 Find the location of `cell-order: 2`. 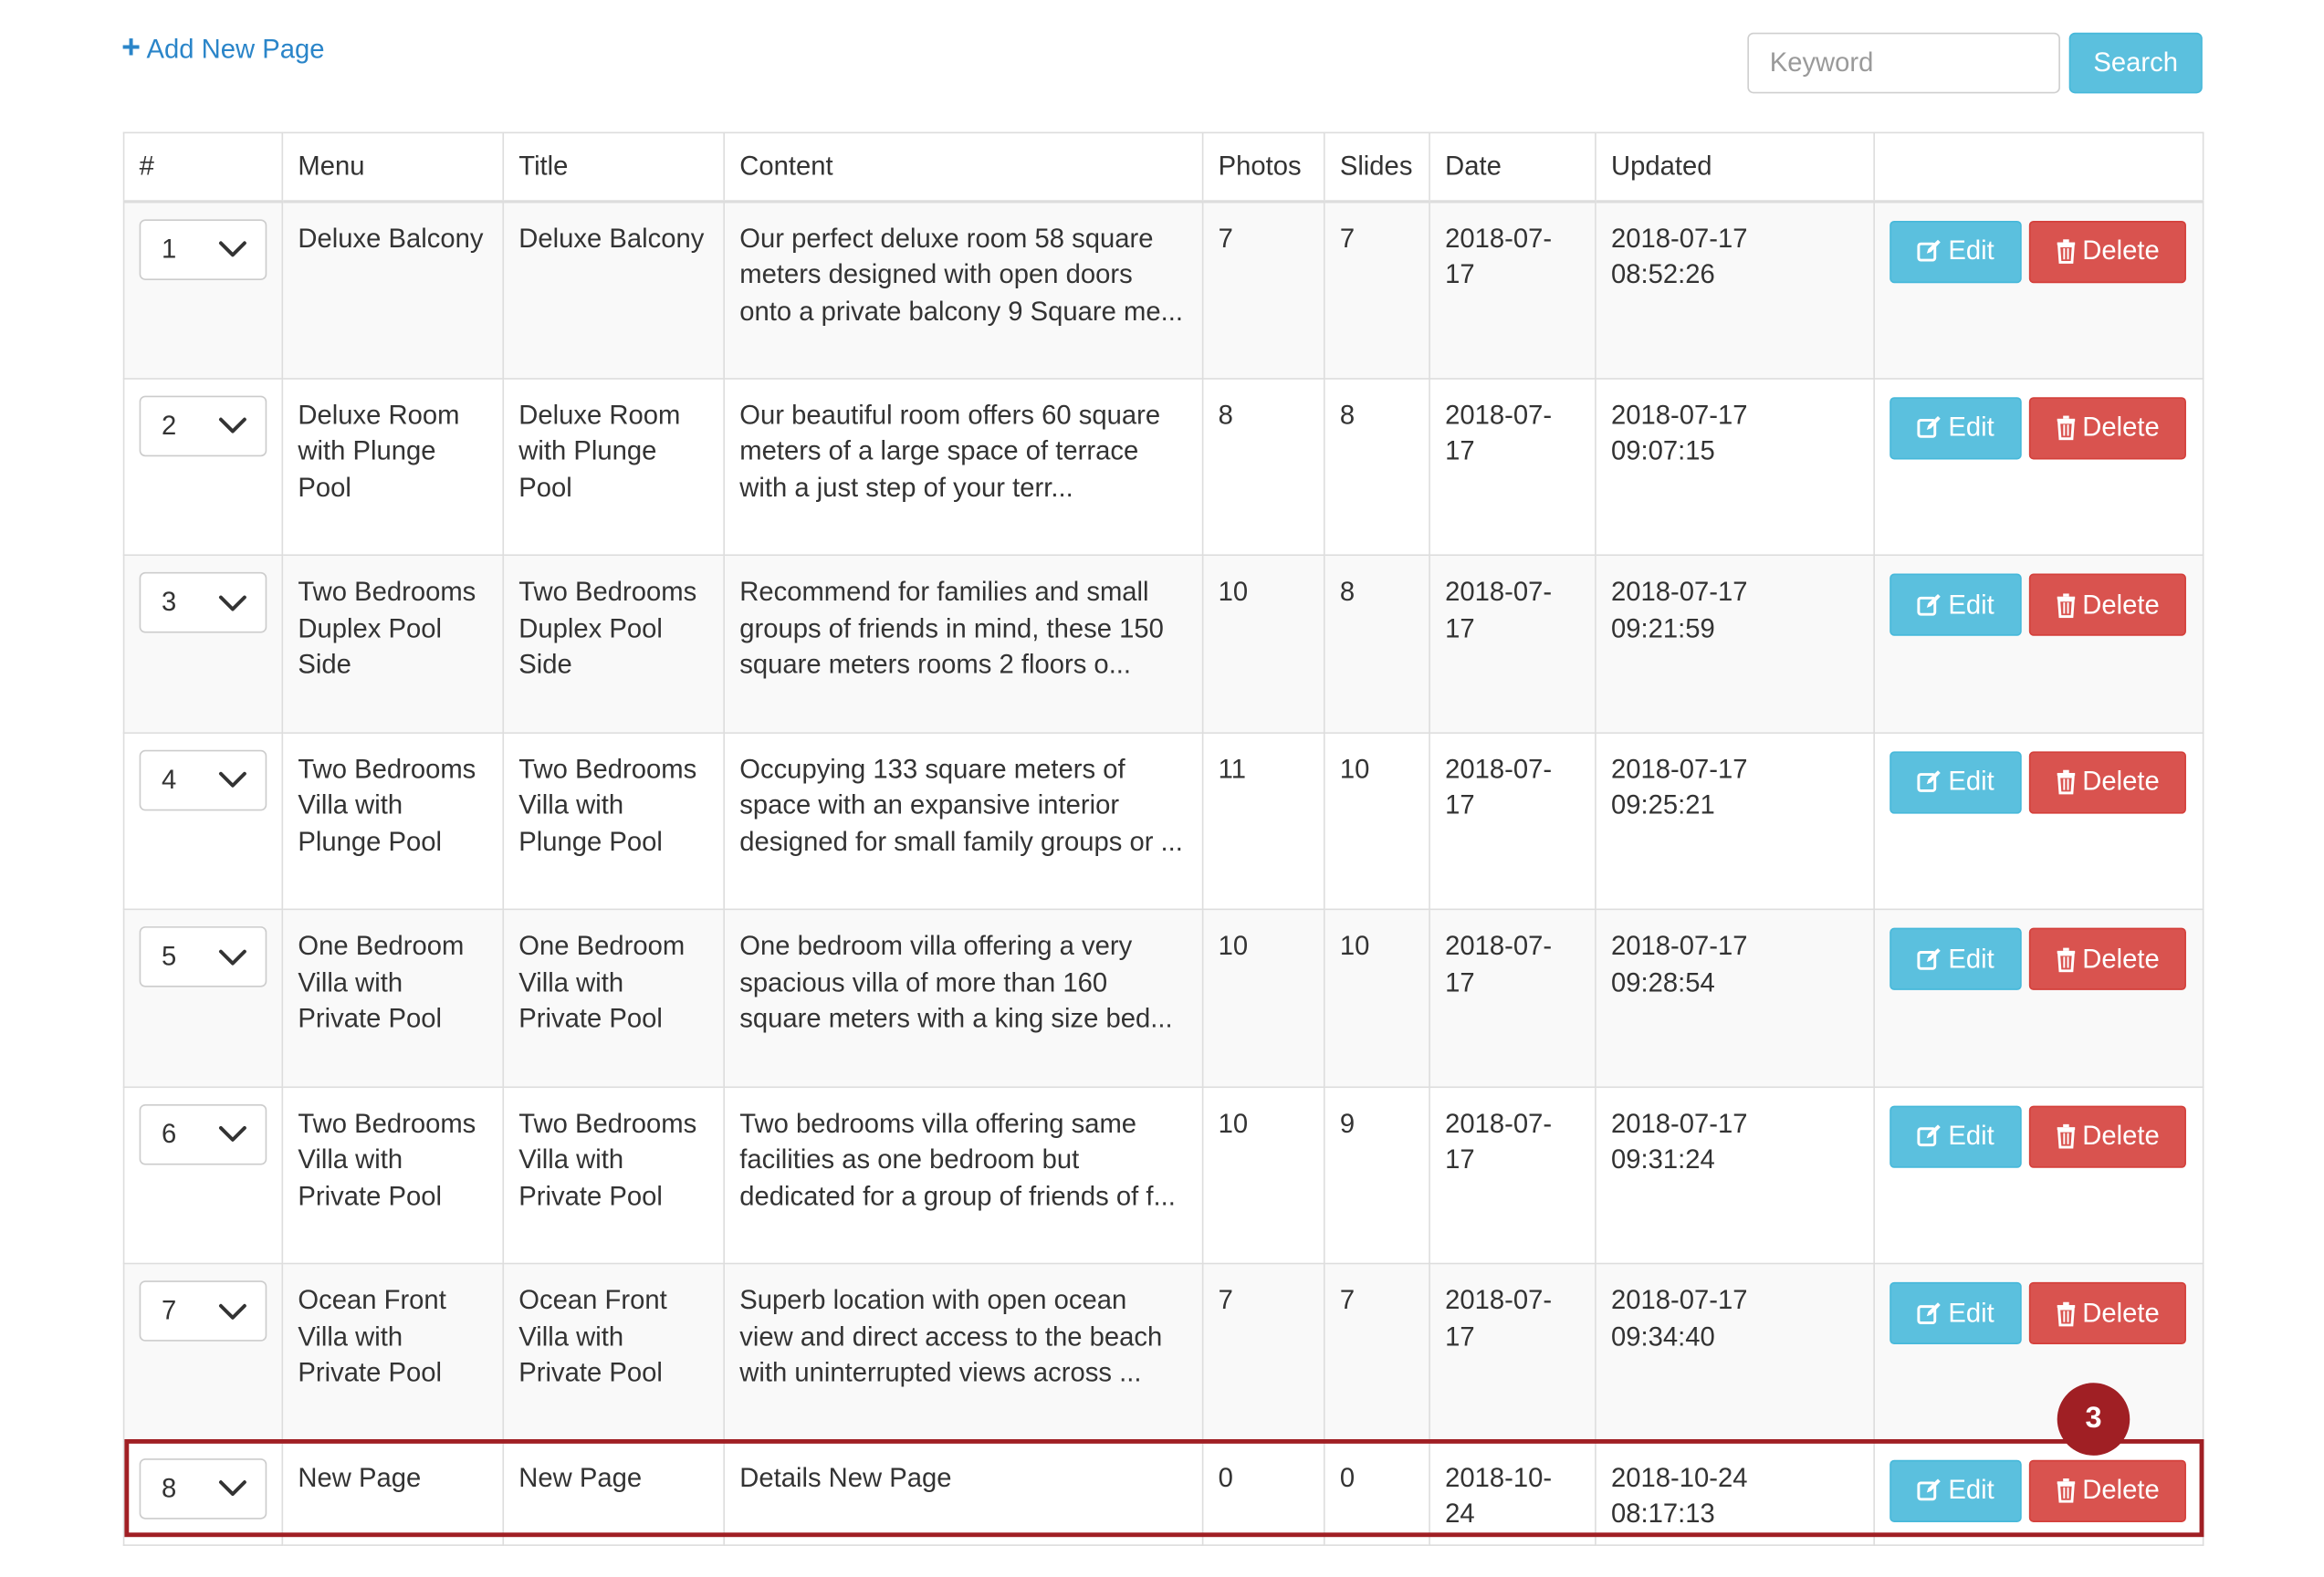

cell-order: 2 is located at coordinates (203, 467).